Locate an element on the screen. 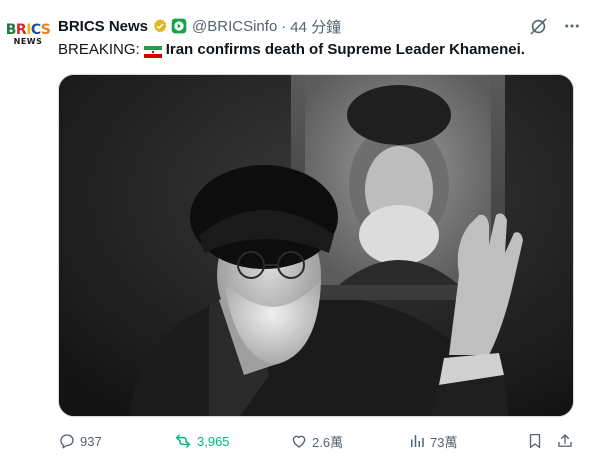  repost-button: 3,965 is located at coordinates (201, 441).